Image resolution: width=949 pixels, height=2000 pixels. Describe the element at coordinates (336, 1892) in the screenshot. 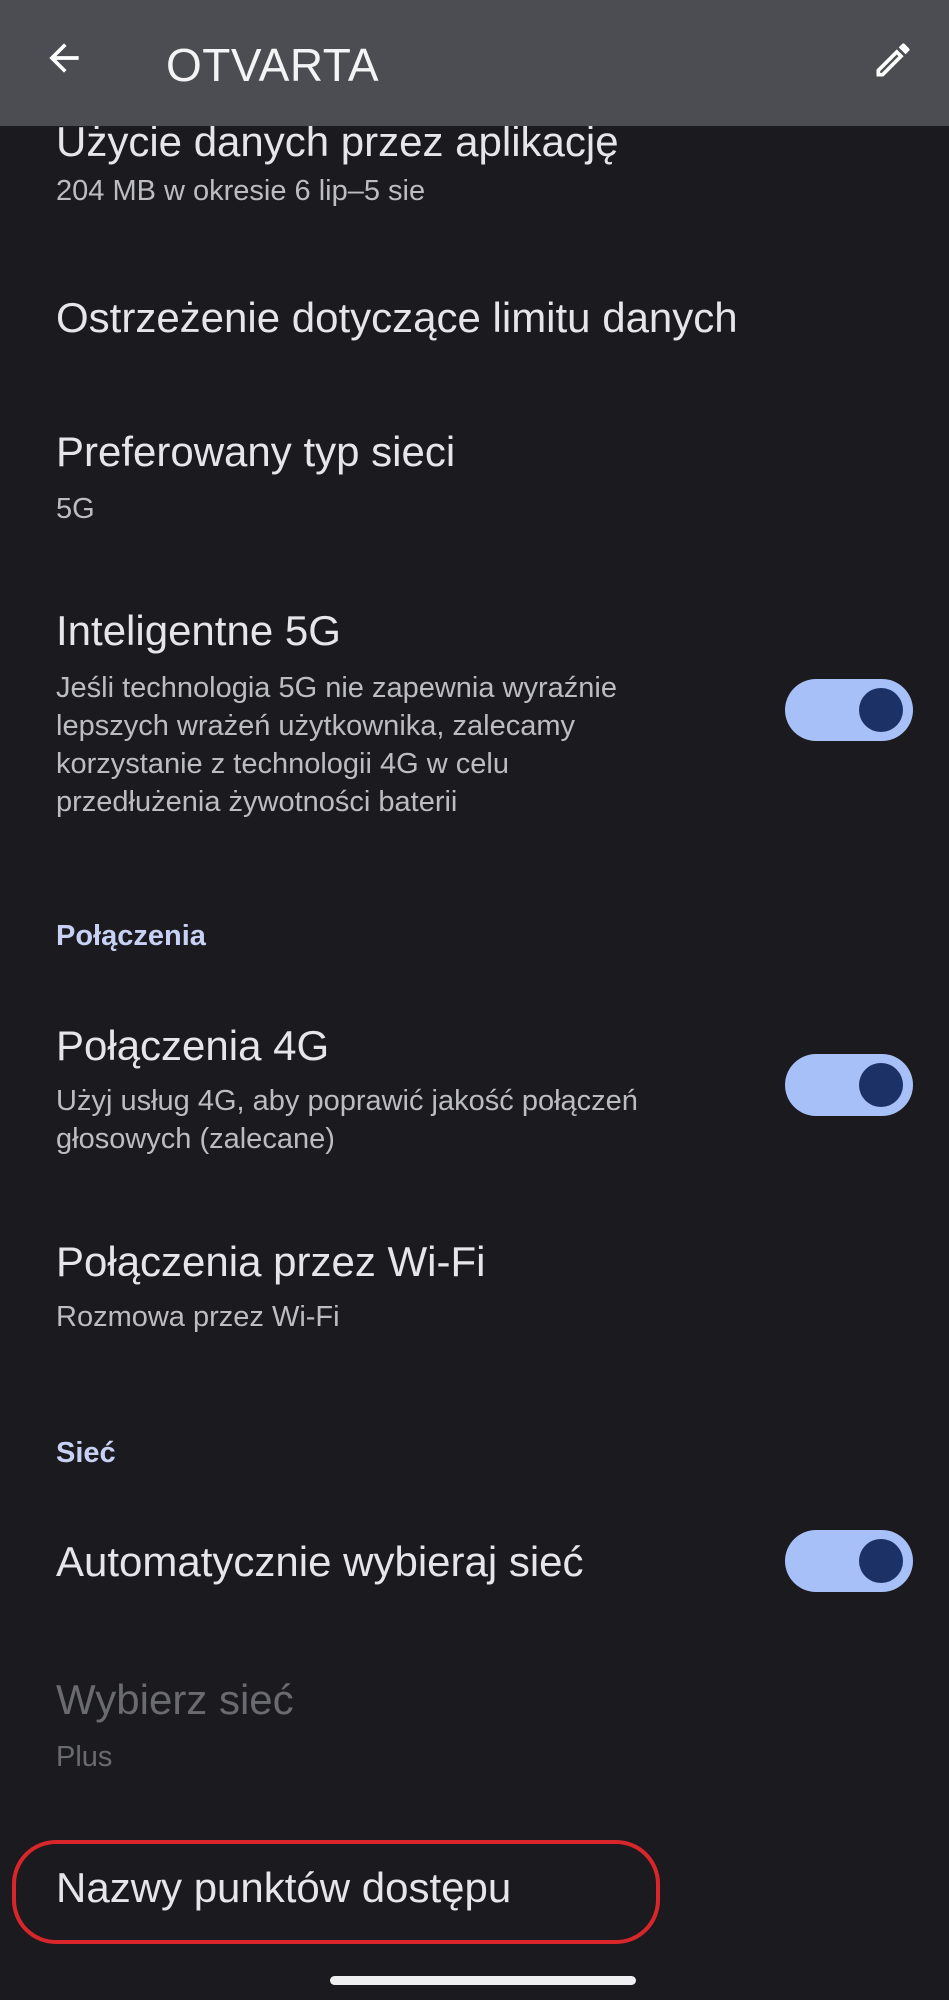

I see `red-highlight-annotation` at that location.